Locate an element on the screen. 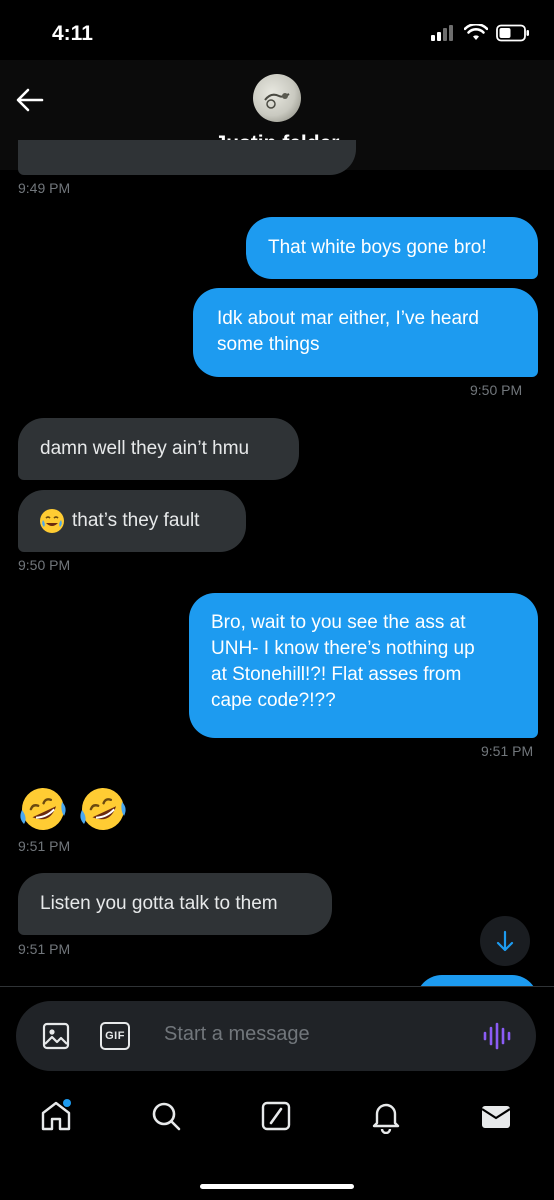  search-icon is located at coordinates (166, 1116).